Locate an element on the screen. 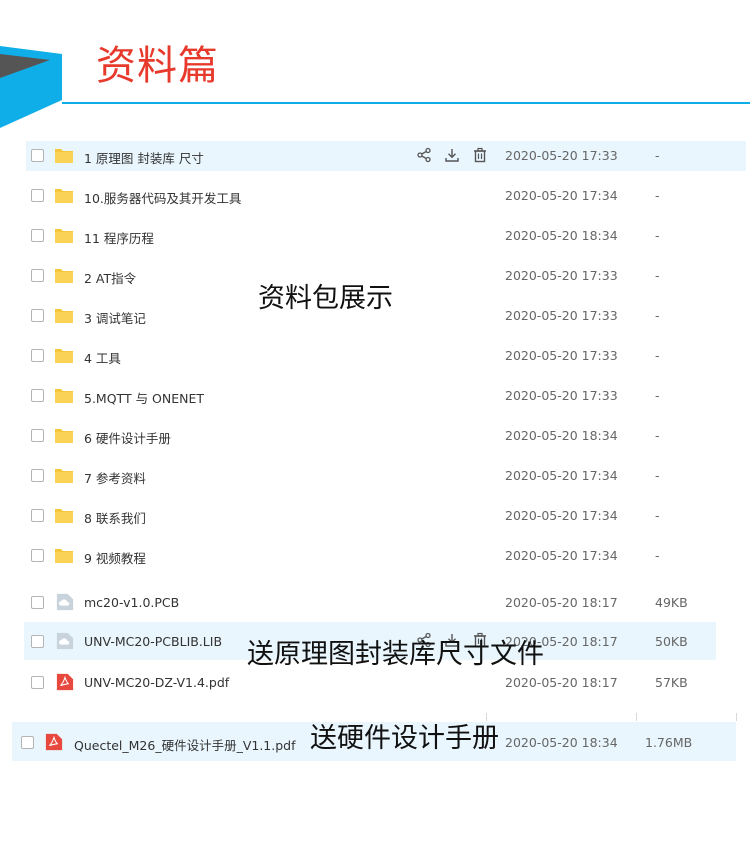 The height and width of the screenshot is (841, 750). row-actions is located at coordinates (452, 155).